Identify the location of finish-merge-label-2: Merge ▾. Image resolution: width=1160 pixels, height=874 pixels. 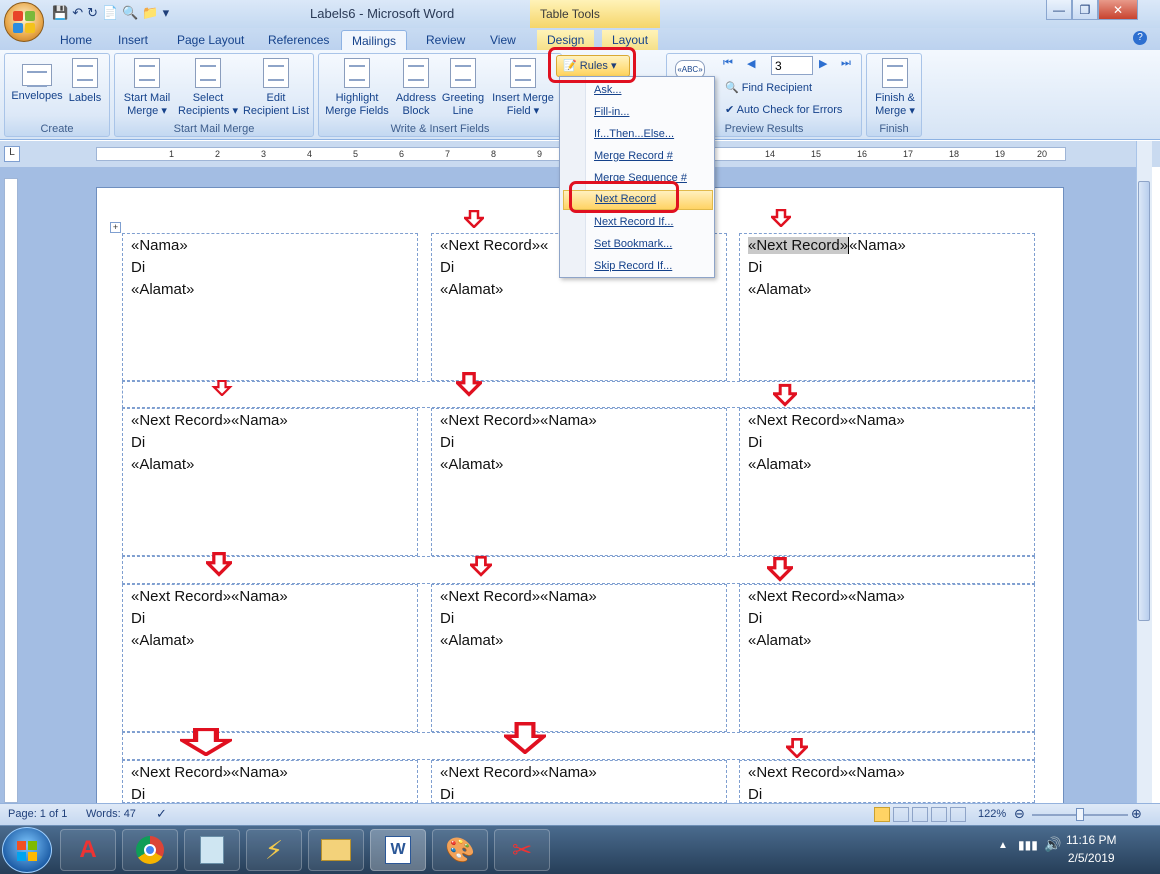
(895, 111).